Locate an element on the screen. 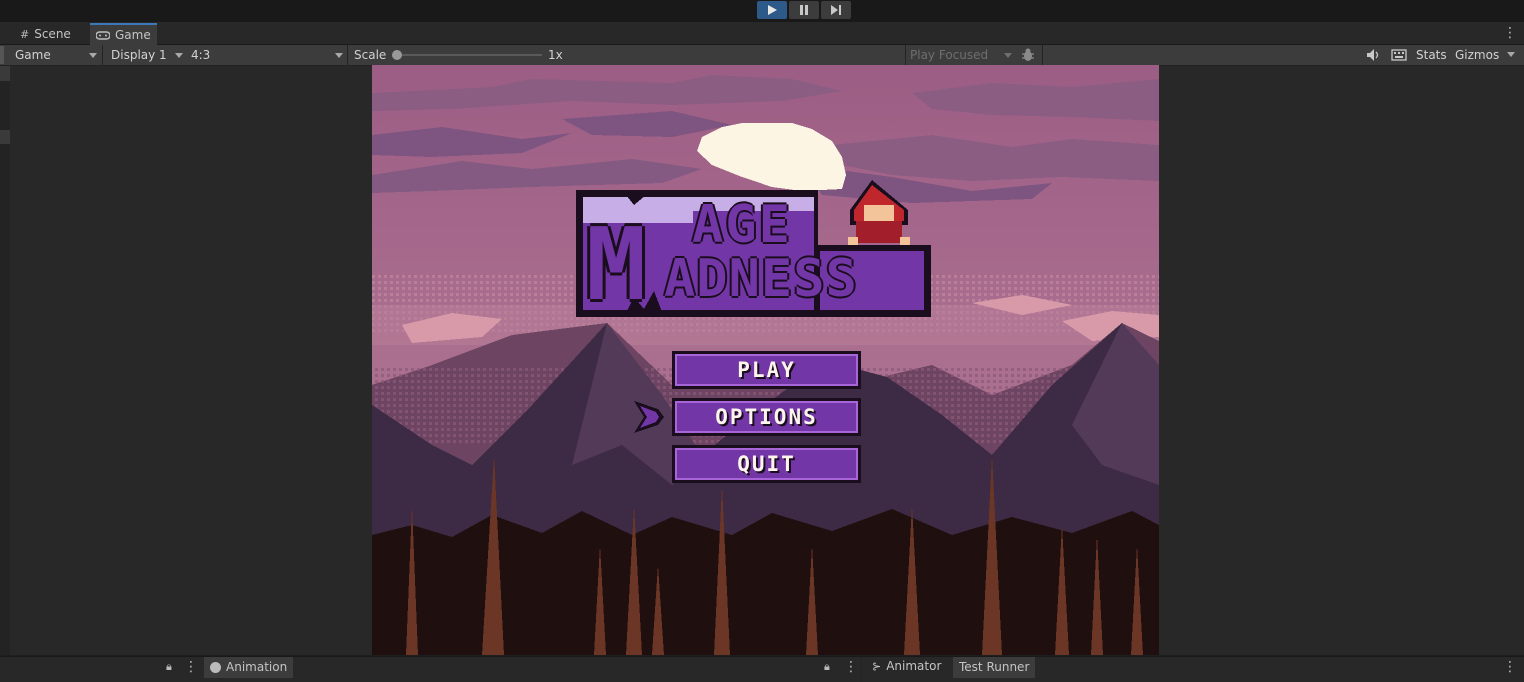 This screenshot has height=682, width=1524. animator-icon: ⊱ is located at coordinates (877, 666).